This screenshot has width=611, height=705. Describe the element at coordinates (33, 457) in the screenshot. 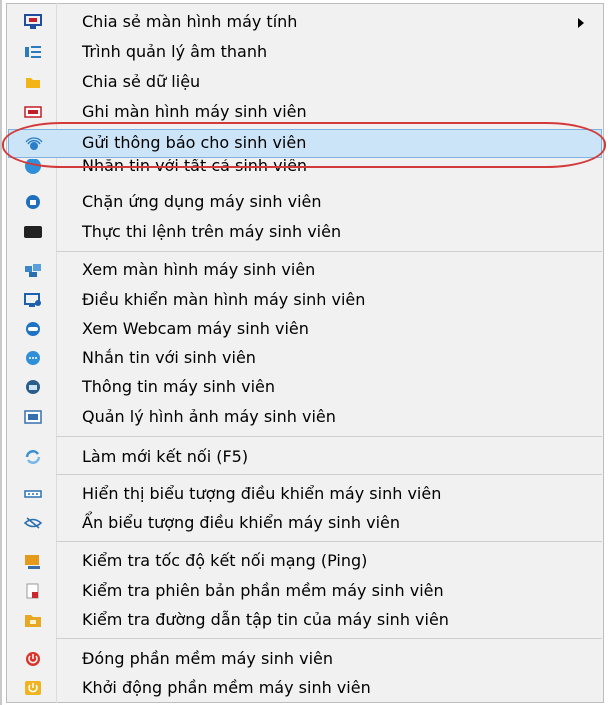

I see `refresh-icon` at that location.